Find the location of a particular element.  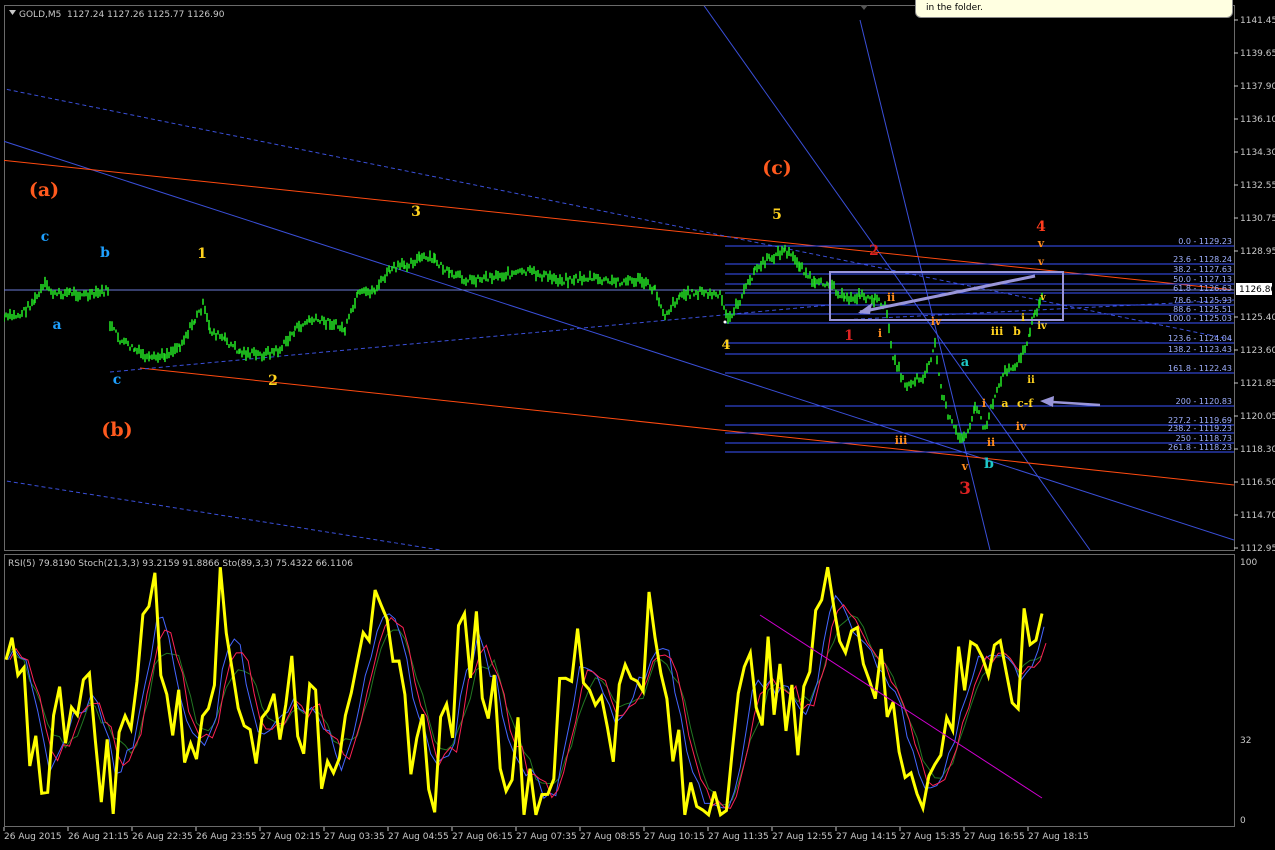

current-price-label: 1126.80 is located at coordinates (1257, 290).